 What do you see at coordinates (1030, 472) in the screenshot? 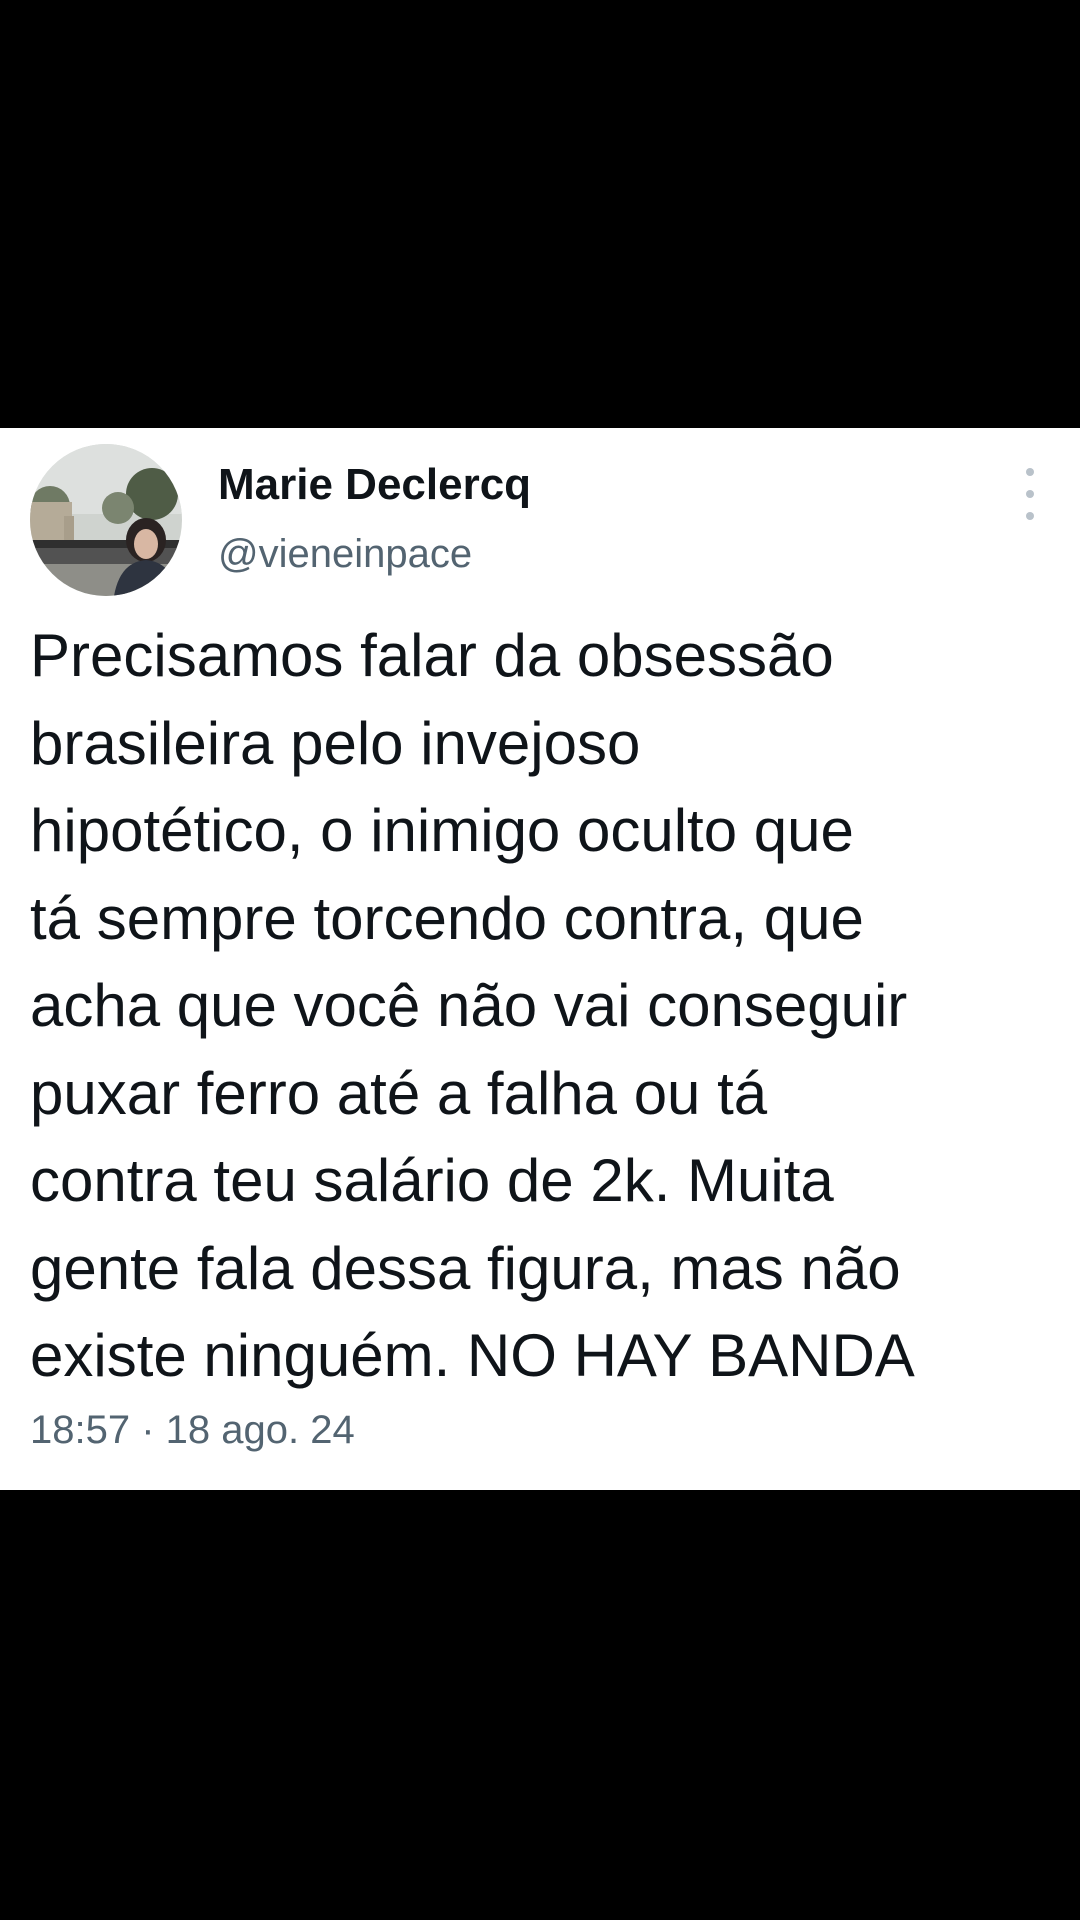
I see `more-vertical-icon` at bounding box center [1030, 472].